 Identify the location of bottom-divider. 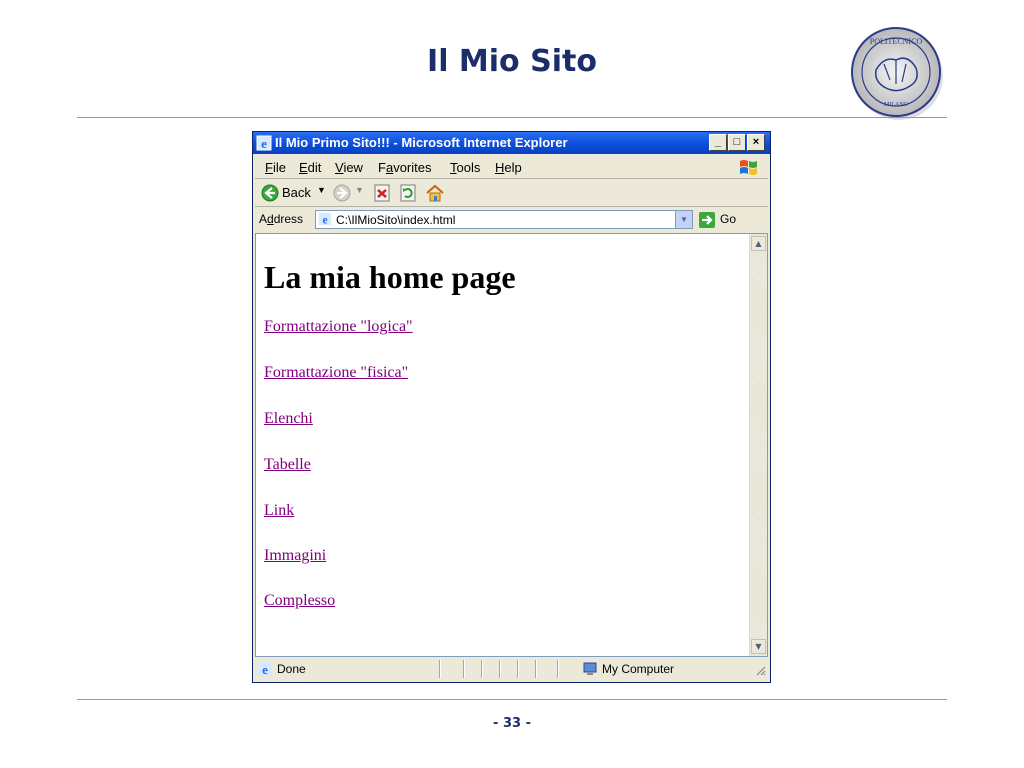
(512, 699).